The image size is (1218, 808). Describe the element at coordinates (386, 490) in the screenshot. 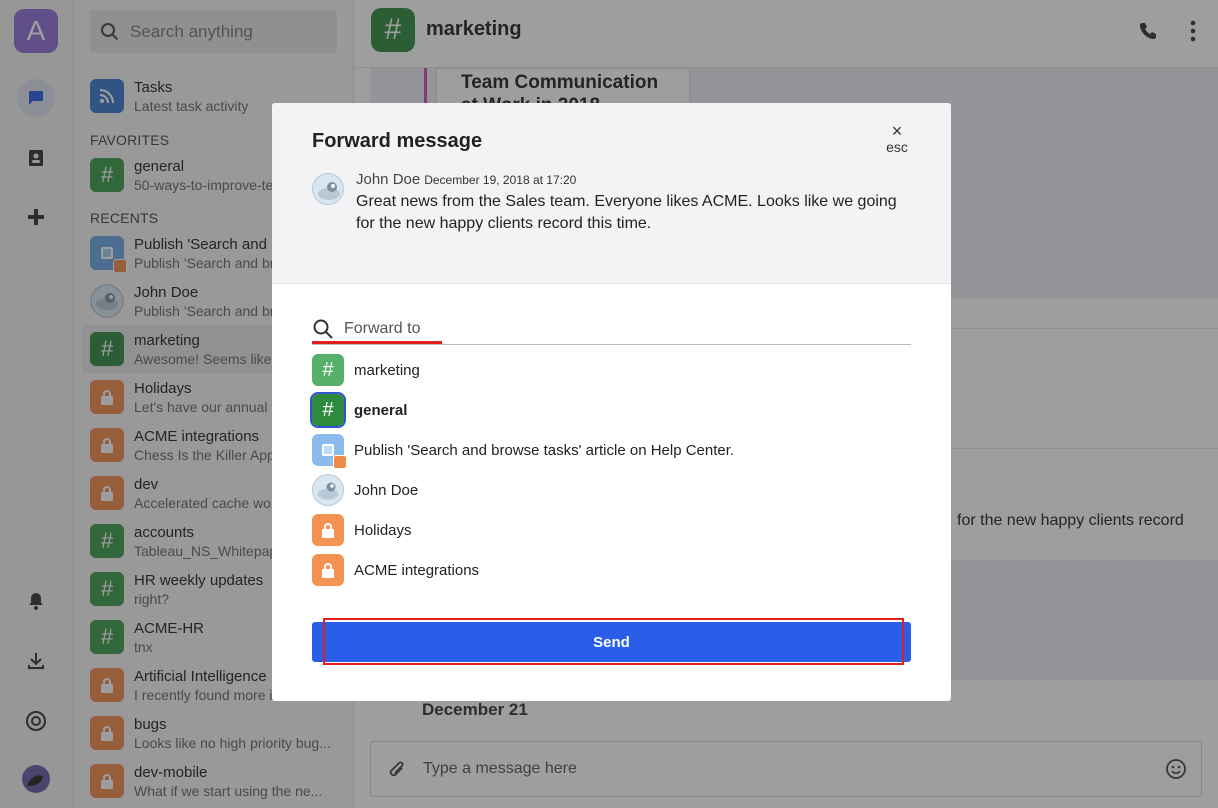

I see `option-label: John Doe` at that location.